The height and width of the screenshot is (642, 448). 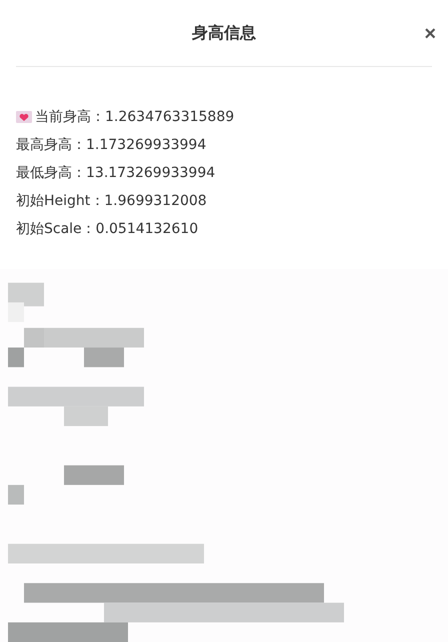 I want to click on info-text: 当前身高：1.2634763315889, so click(x=134, y=117).